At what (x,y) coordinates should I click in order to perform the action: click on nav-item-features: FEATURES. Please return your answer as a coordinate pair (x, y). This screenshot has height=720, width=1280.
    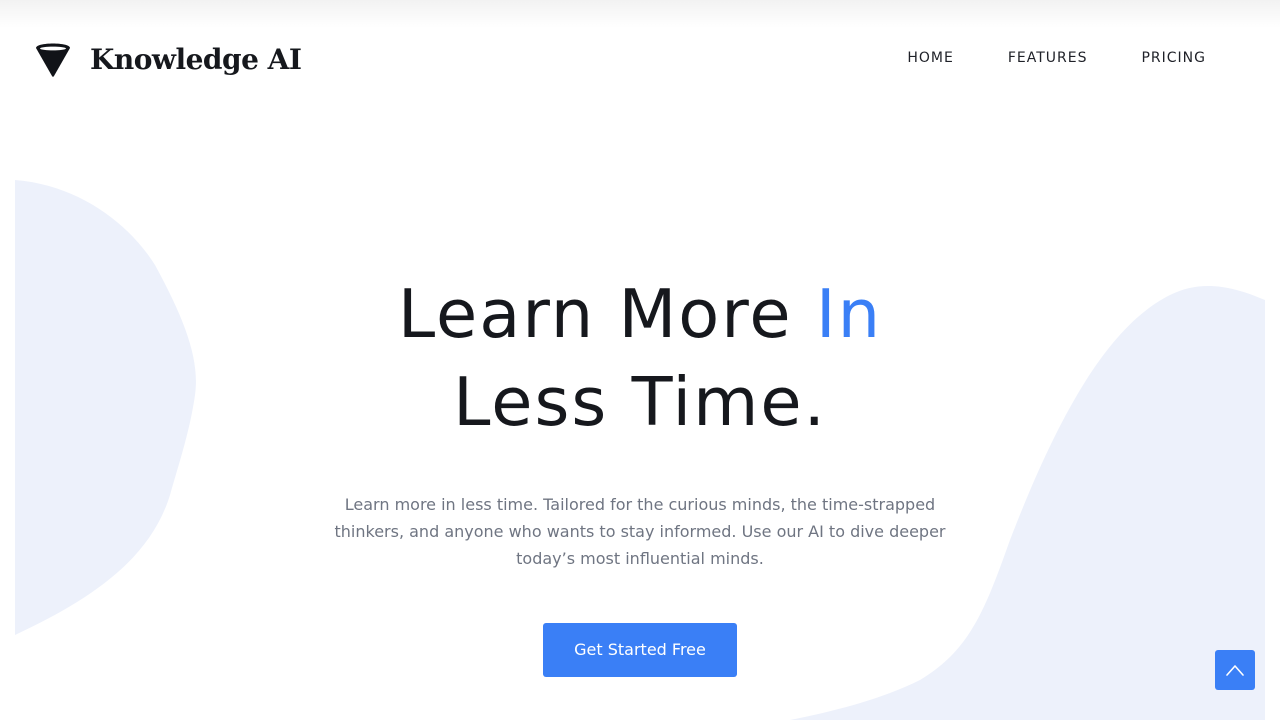
    Looking at the image, I should click on (1048, 58).